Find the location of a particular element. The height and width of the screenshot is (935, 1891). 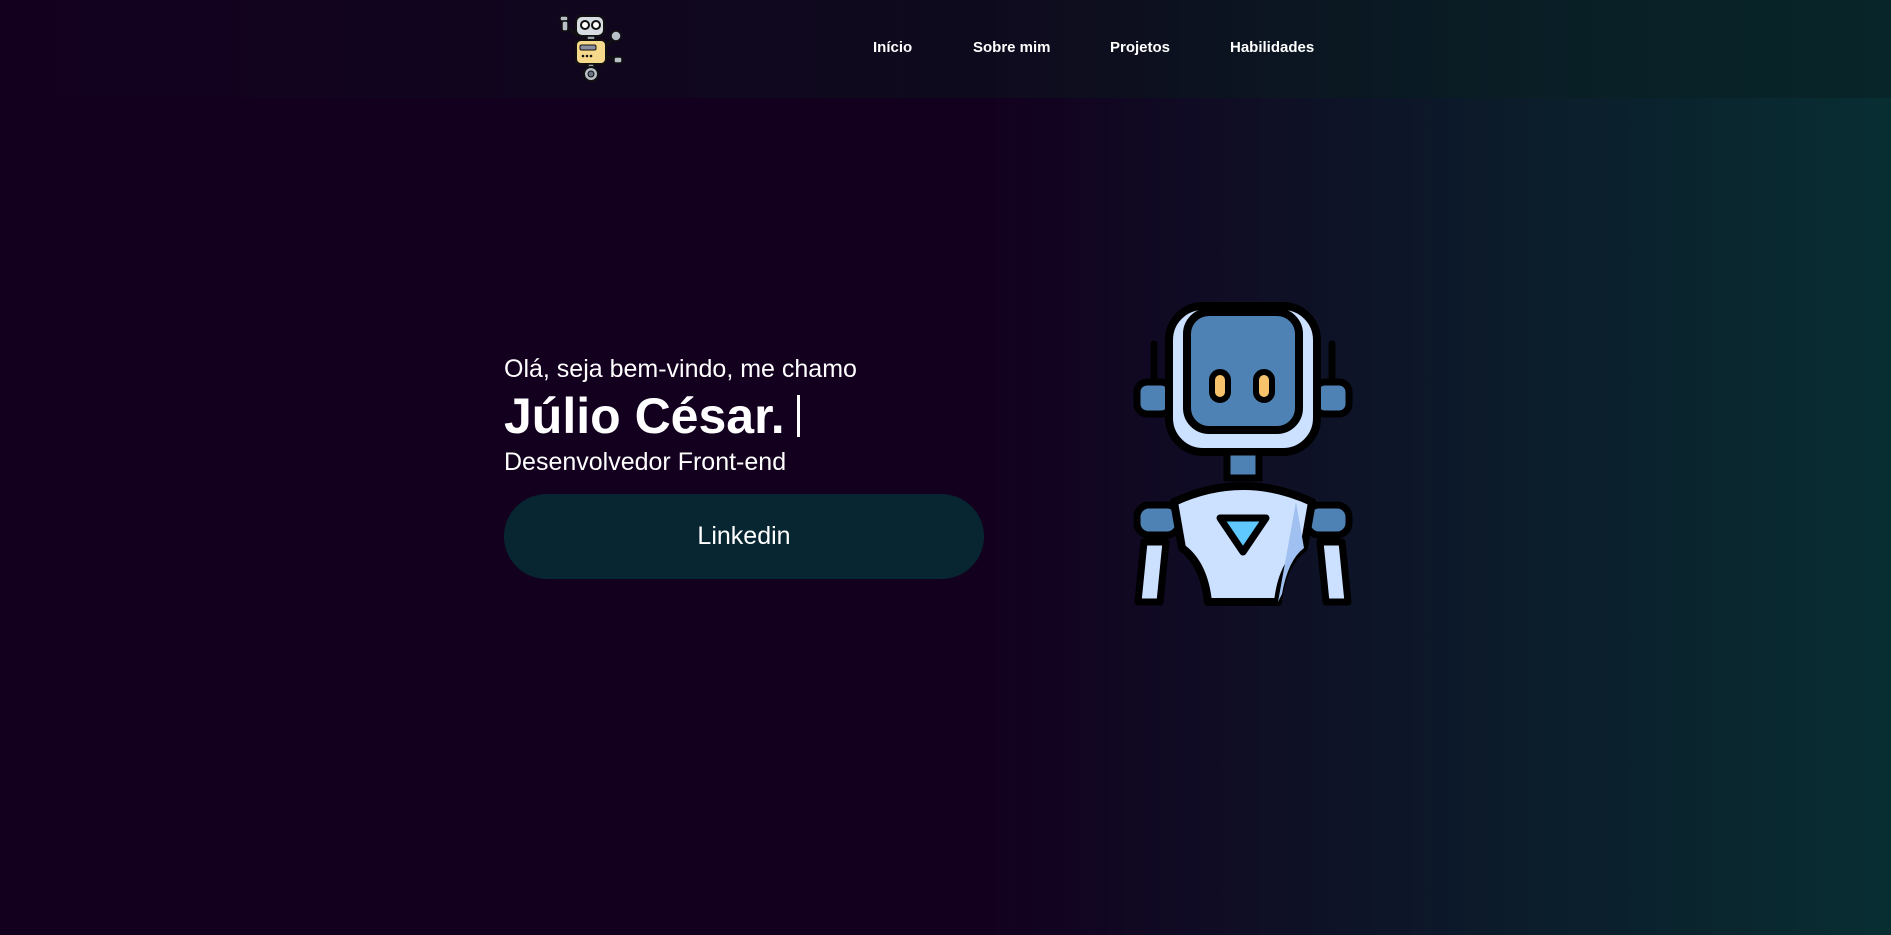

robot-illustration-icon is located at coordinates (1243, 454).